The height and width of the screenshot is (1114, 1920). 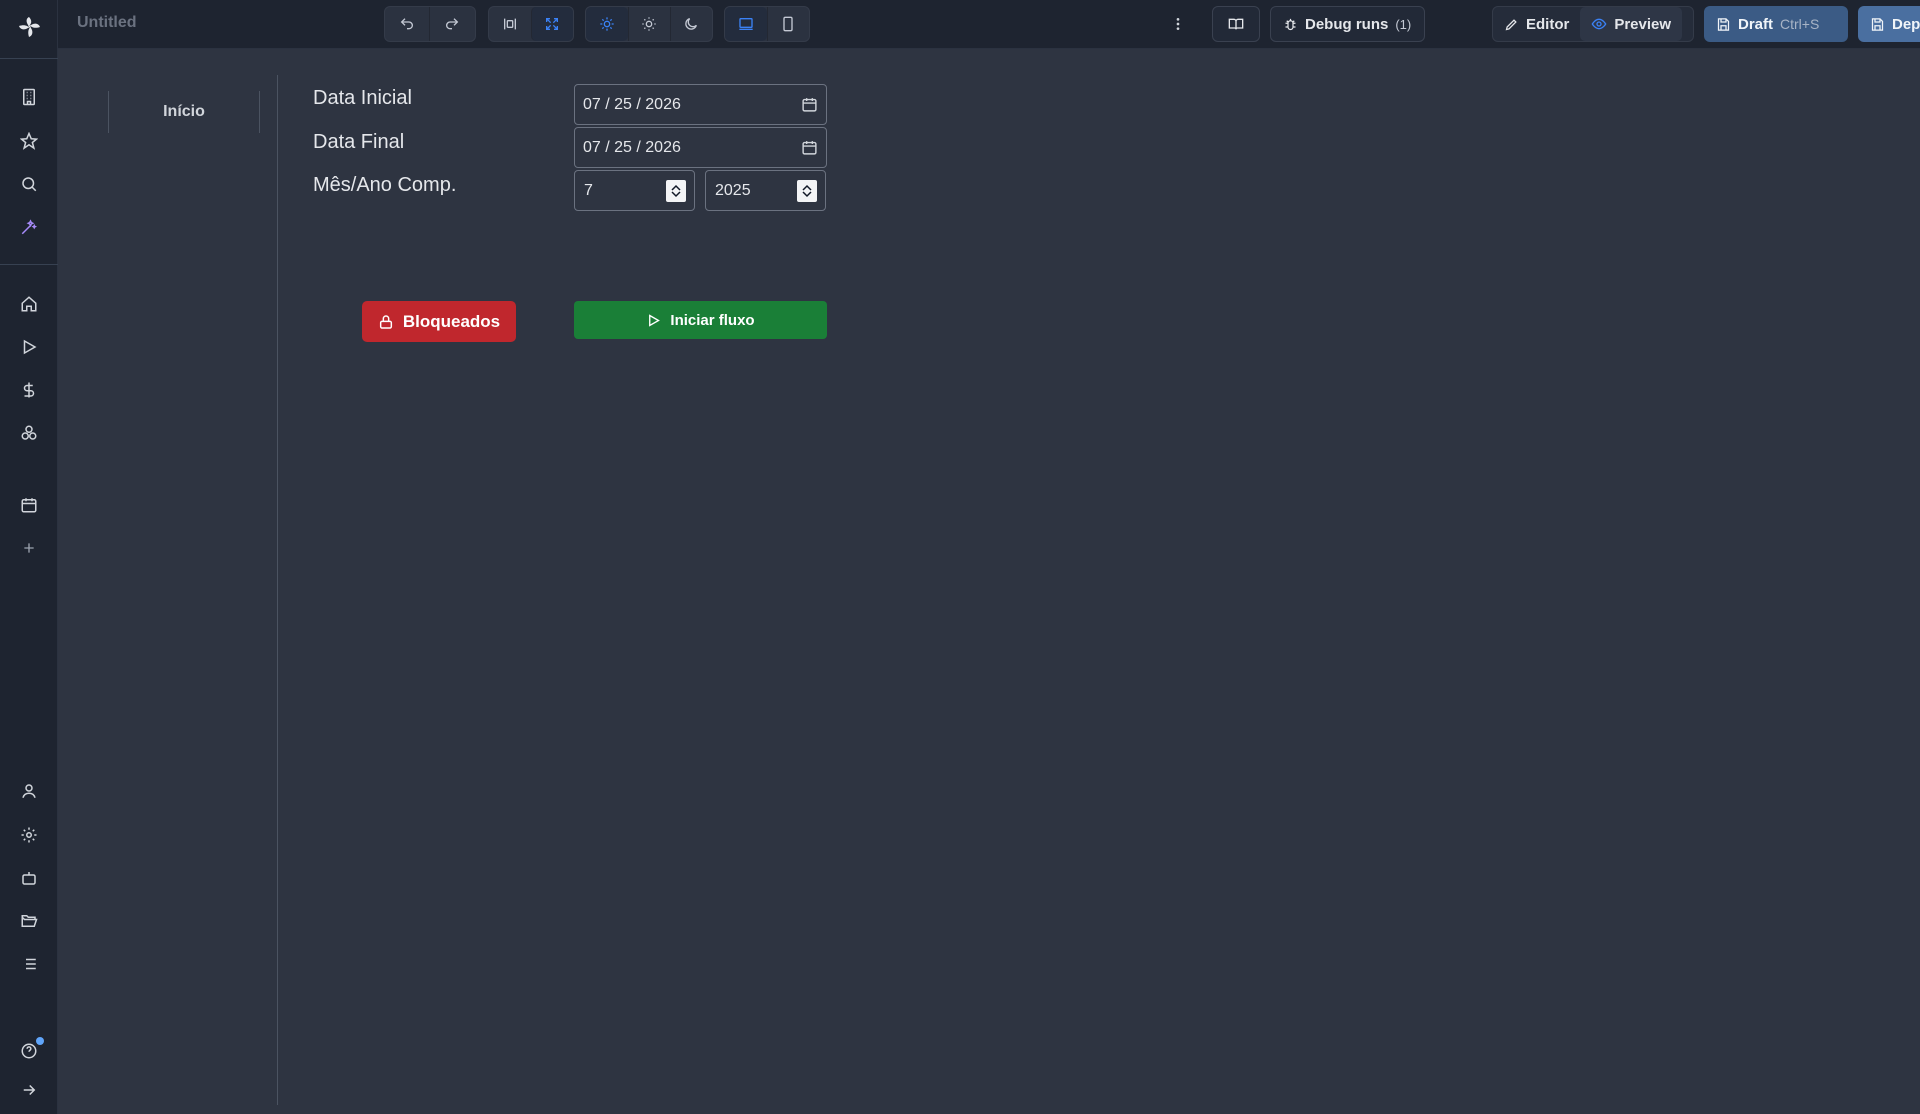 I want to click on save-disk-icon, so click(x=1723, y=24).